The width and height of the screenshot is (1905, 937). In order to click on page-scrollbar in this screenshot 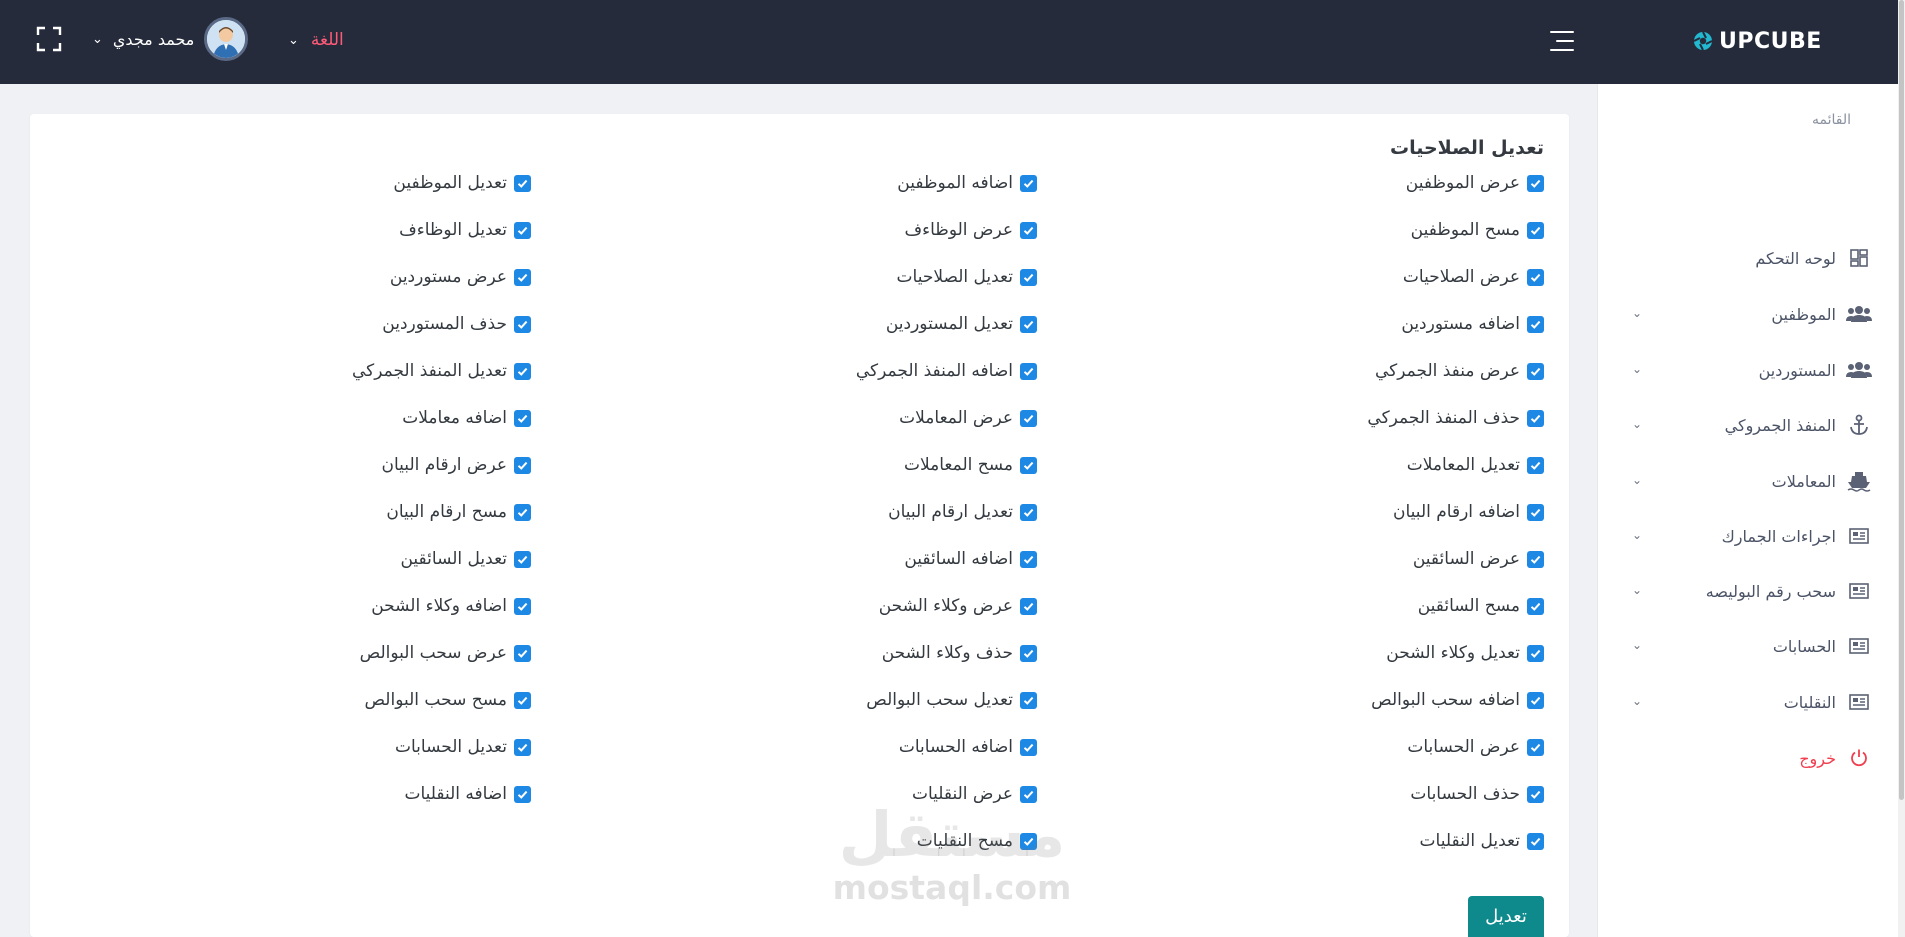, I will do `click(1901, 468)`.